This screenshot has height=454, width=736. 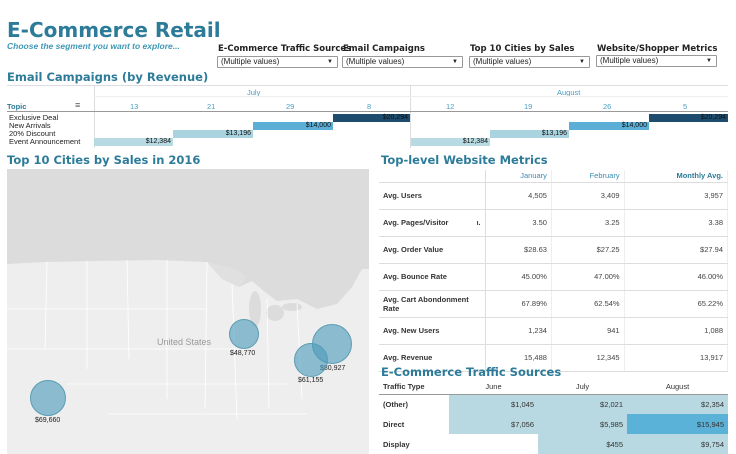 I want to click on topic-label: Event Announcement, so click(x=45, y=141).